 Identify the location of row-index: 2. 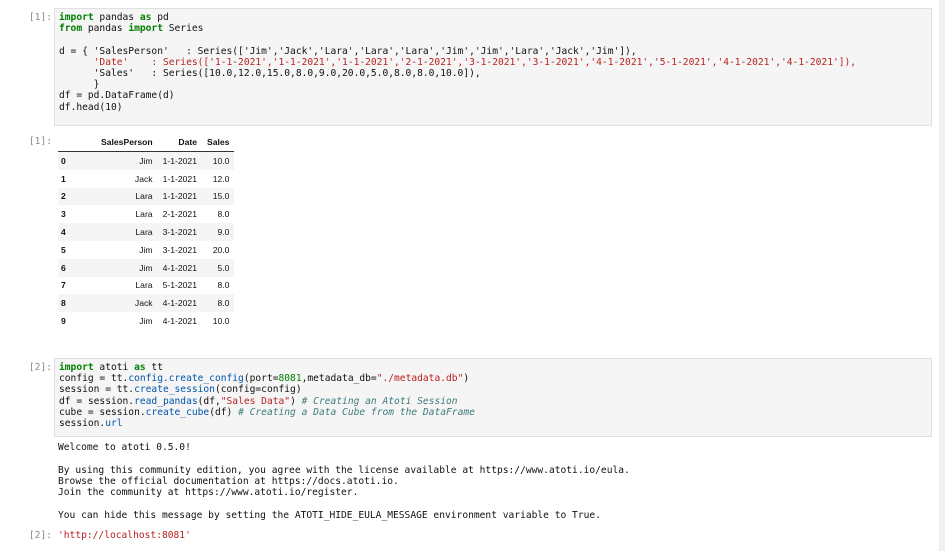
(63, 196).